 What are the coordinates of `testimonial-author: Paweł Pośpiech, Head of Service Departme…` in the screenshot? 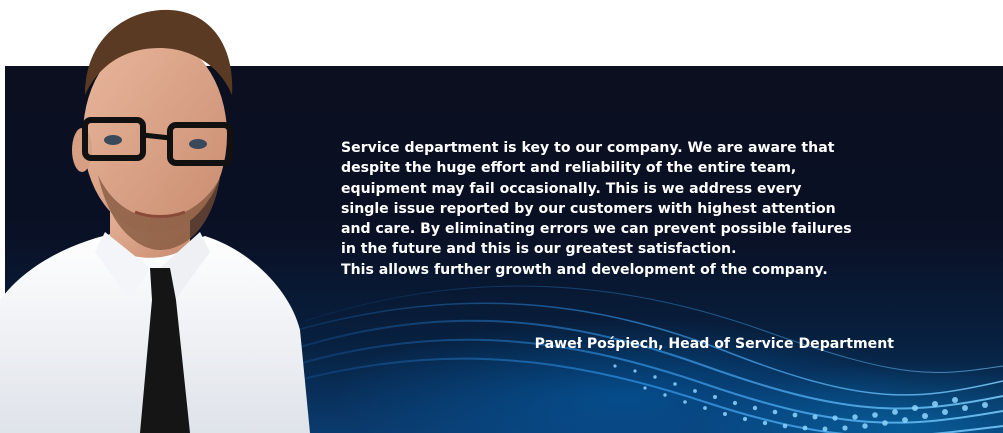 It's located at (714, 344).